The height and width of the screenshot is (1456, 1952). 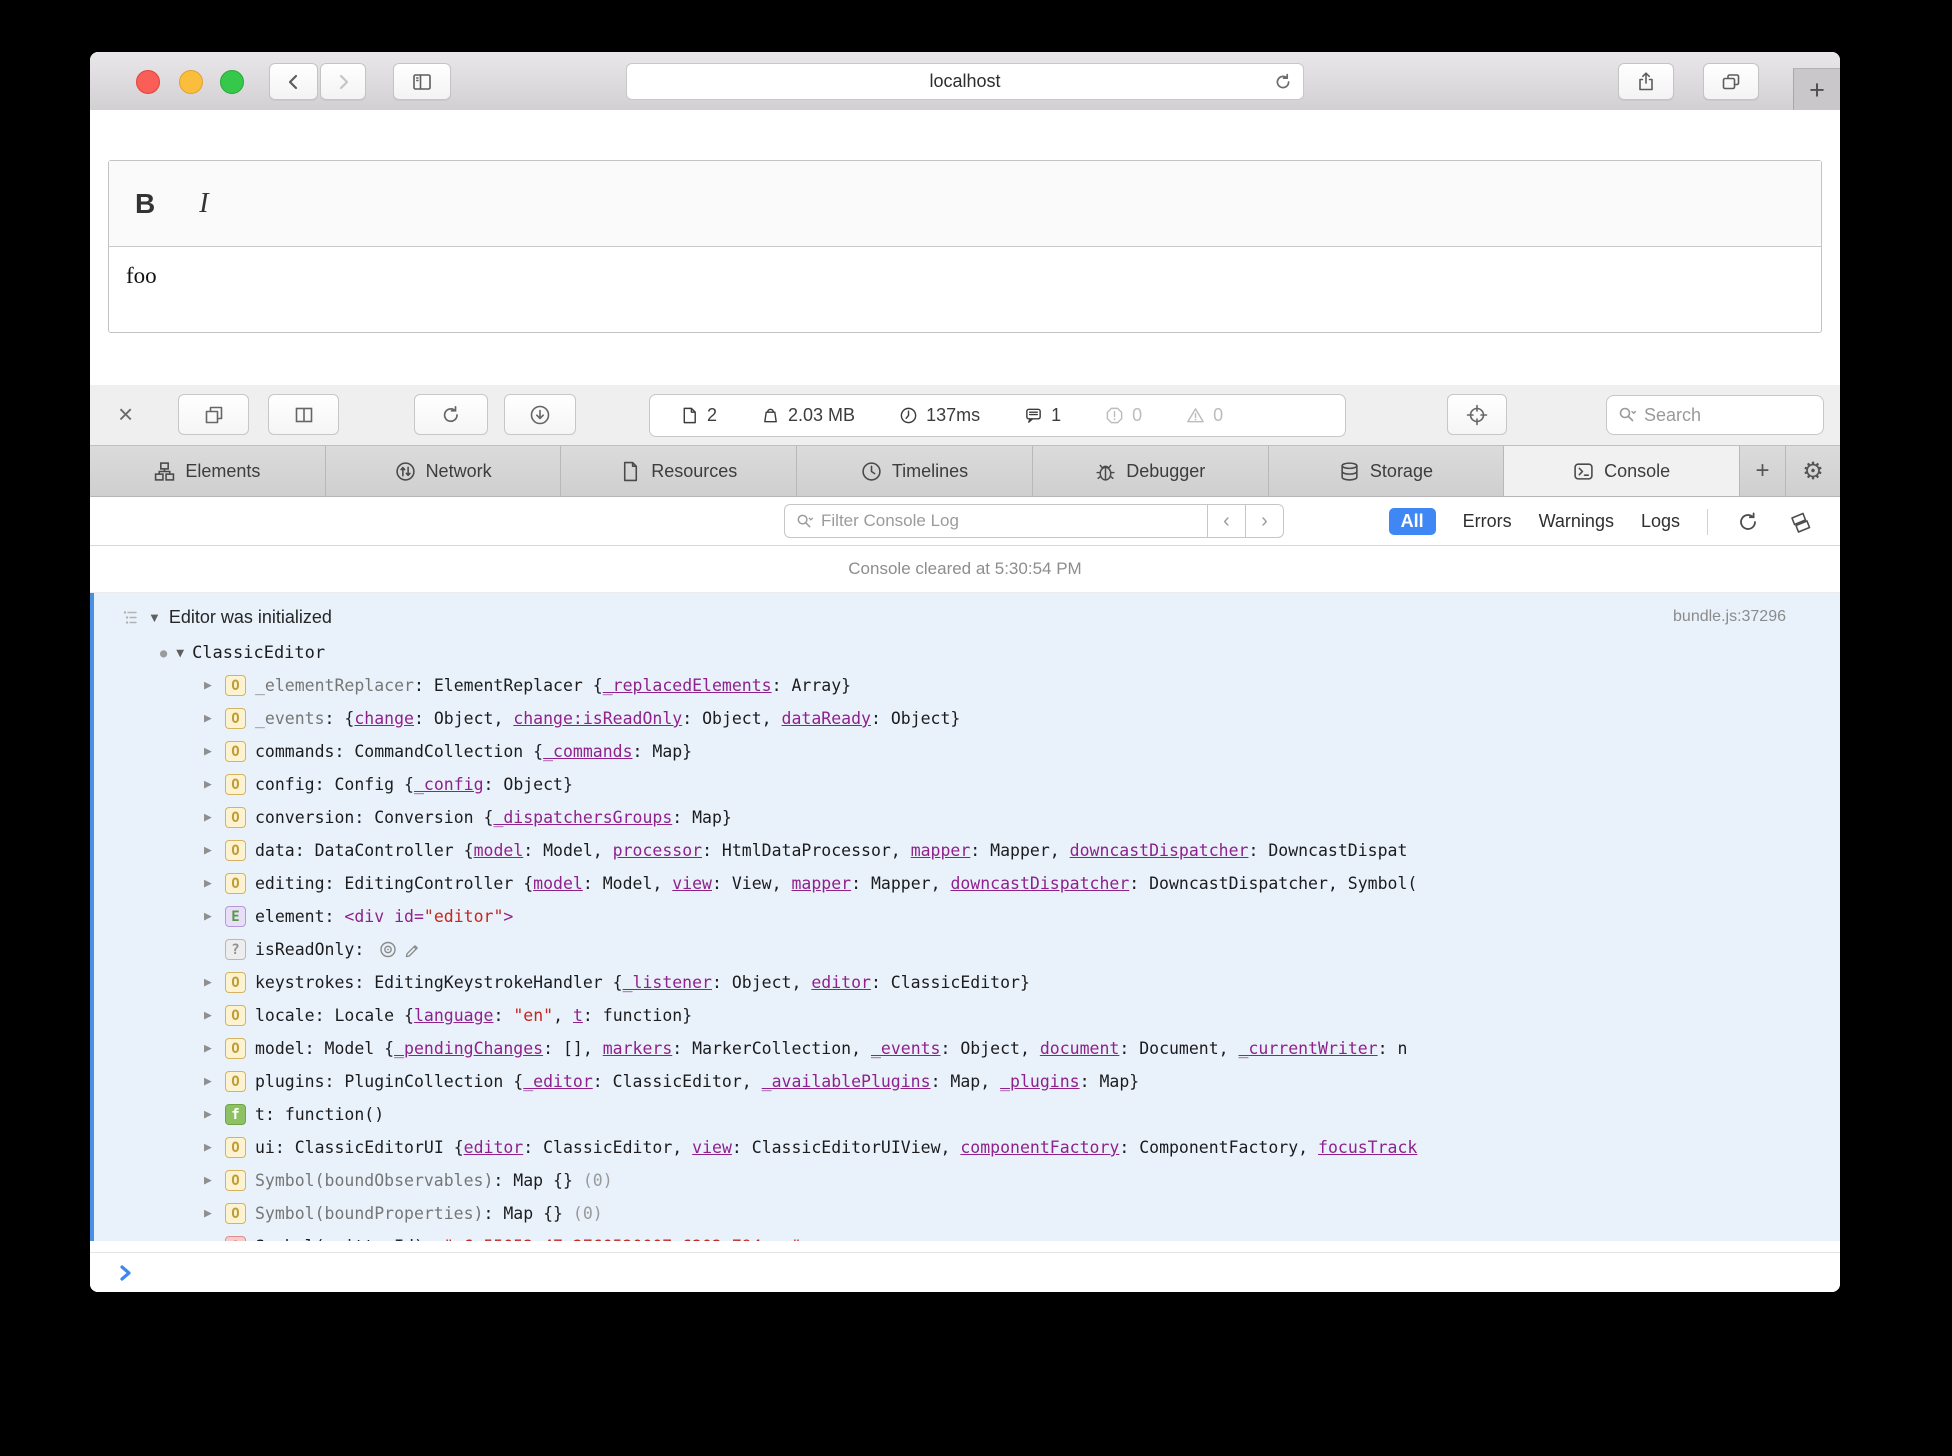 What do you see at coordinates (125, 414) in the screenshot?
I see `close-inspector-button: ×` at bounding box center [125, 414].